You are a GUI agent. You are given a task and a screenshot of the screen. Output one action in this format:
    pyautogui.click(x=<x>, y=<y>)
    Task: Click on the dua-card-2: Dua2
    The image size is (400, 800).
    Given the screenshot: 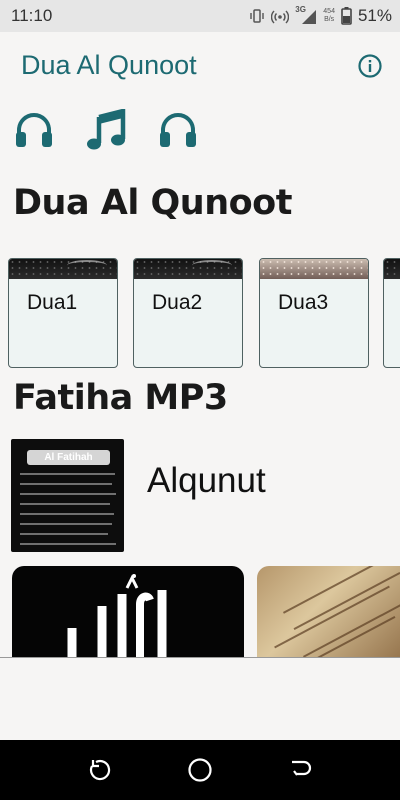 What is the action you would take?
    pyautogui.click(x=188, y=313)
    